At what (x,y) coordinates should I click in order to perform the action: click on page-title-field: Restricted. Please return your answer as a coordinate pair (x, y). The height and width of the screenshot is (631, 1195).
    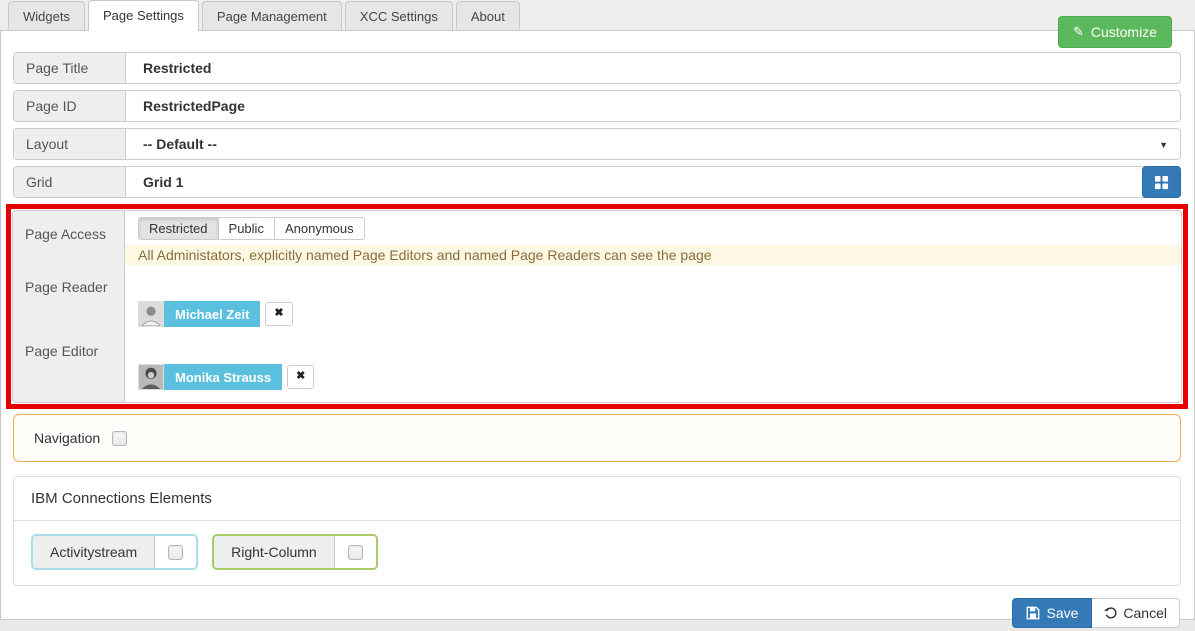
    Looking at the image, I should click on (653, 68).